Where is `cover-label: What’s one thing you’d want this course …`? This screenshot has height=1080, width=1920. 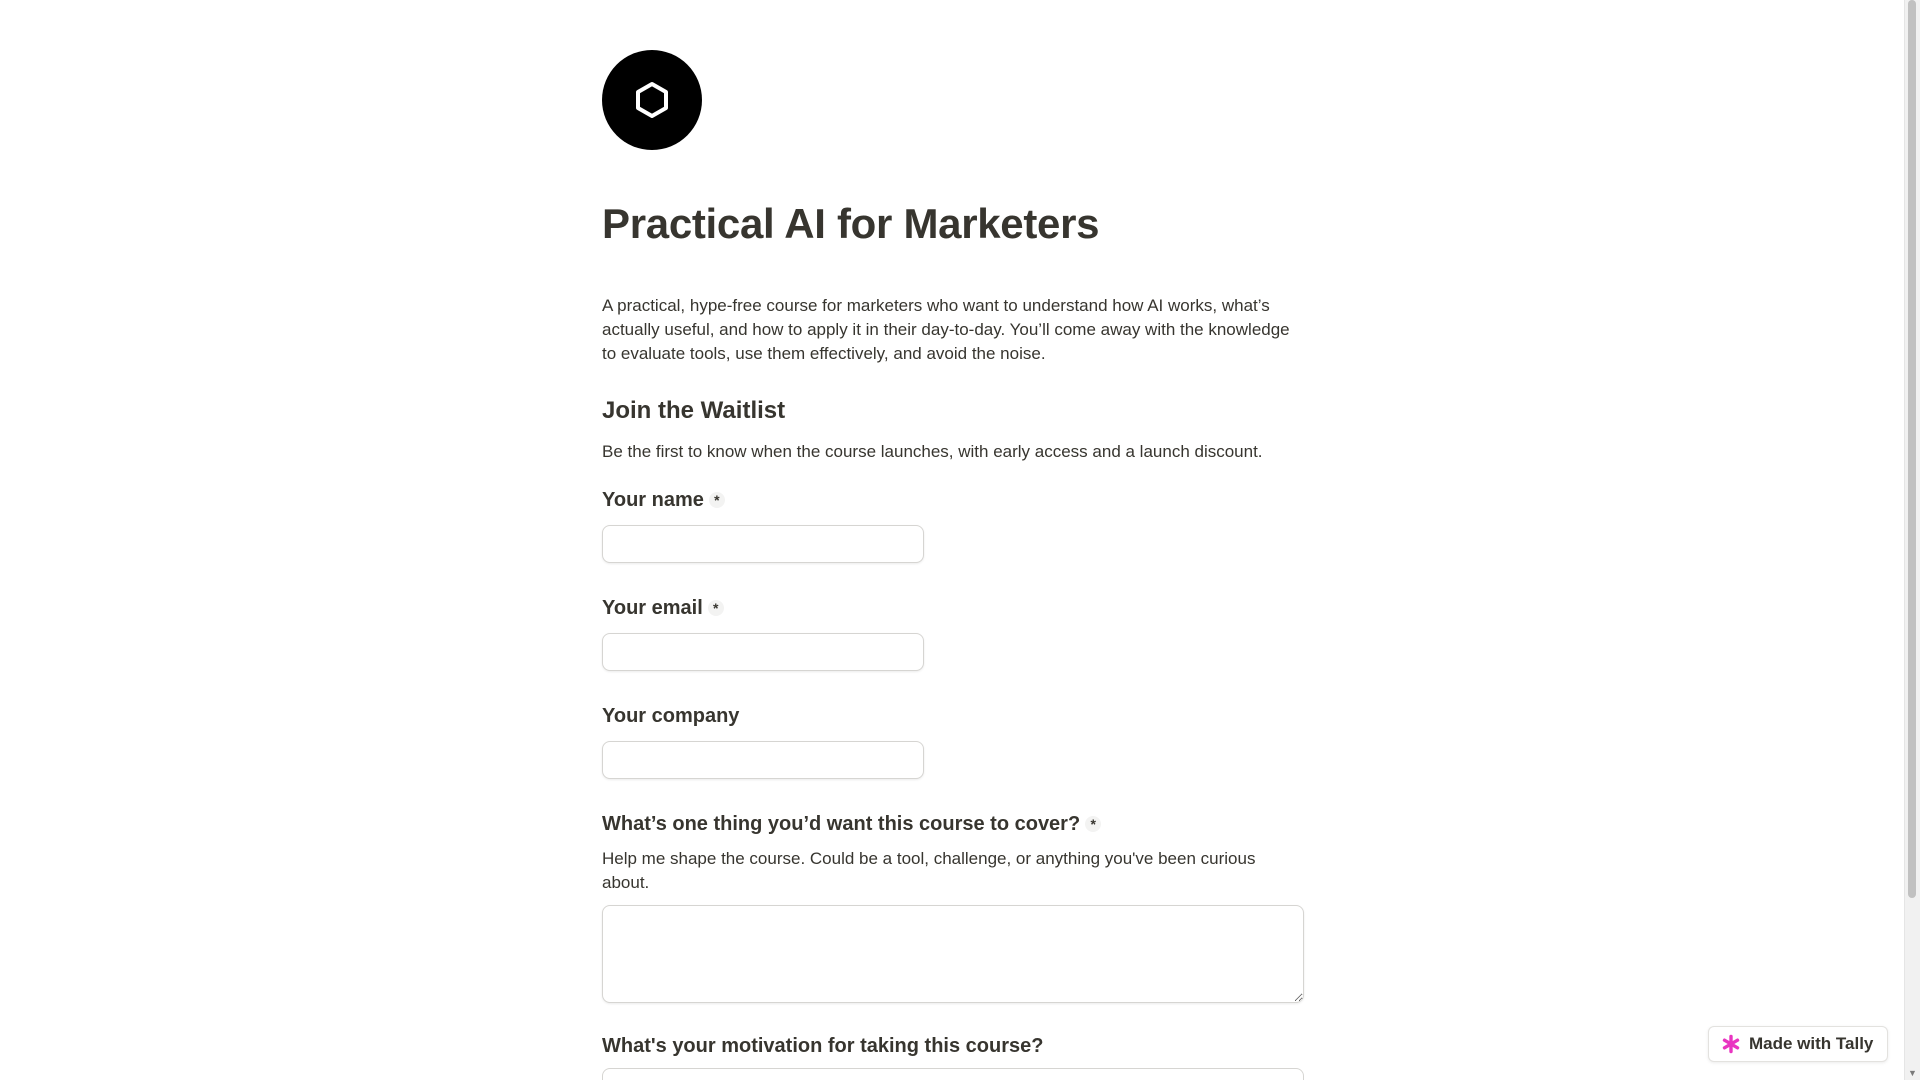 cover-label: What’s one thing you’d want this course … is located at coordinates (953, 824).